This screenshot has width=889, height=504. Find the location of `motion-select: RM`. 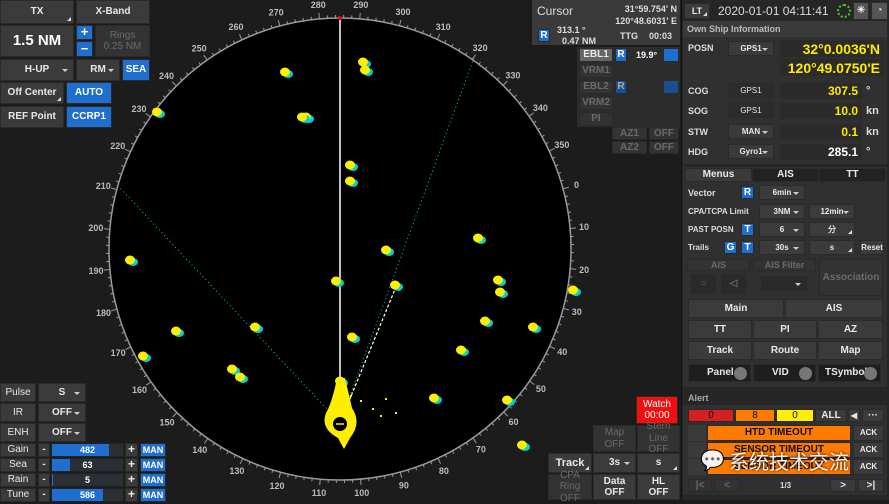

motion-select: RM is located at coordinates (98, 70).